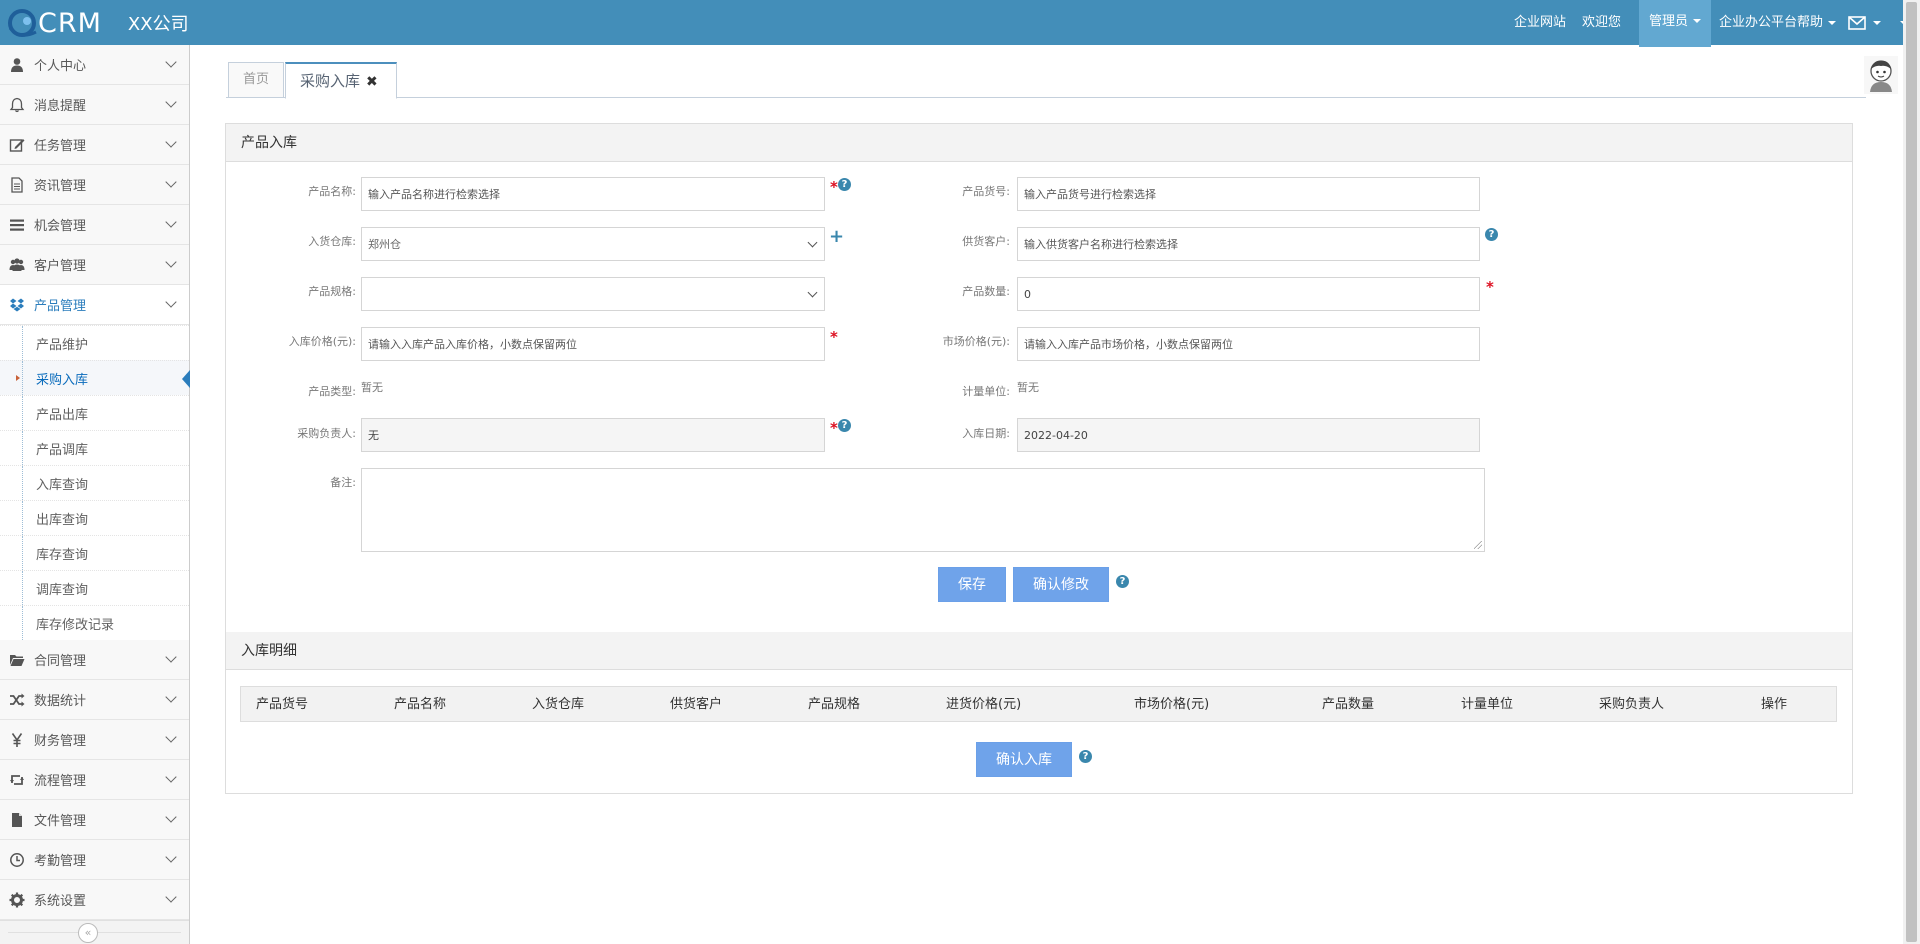  Describe the element at coordinates (186, 379) in the screenshot. I see `active-arrow-icon` at that location.